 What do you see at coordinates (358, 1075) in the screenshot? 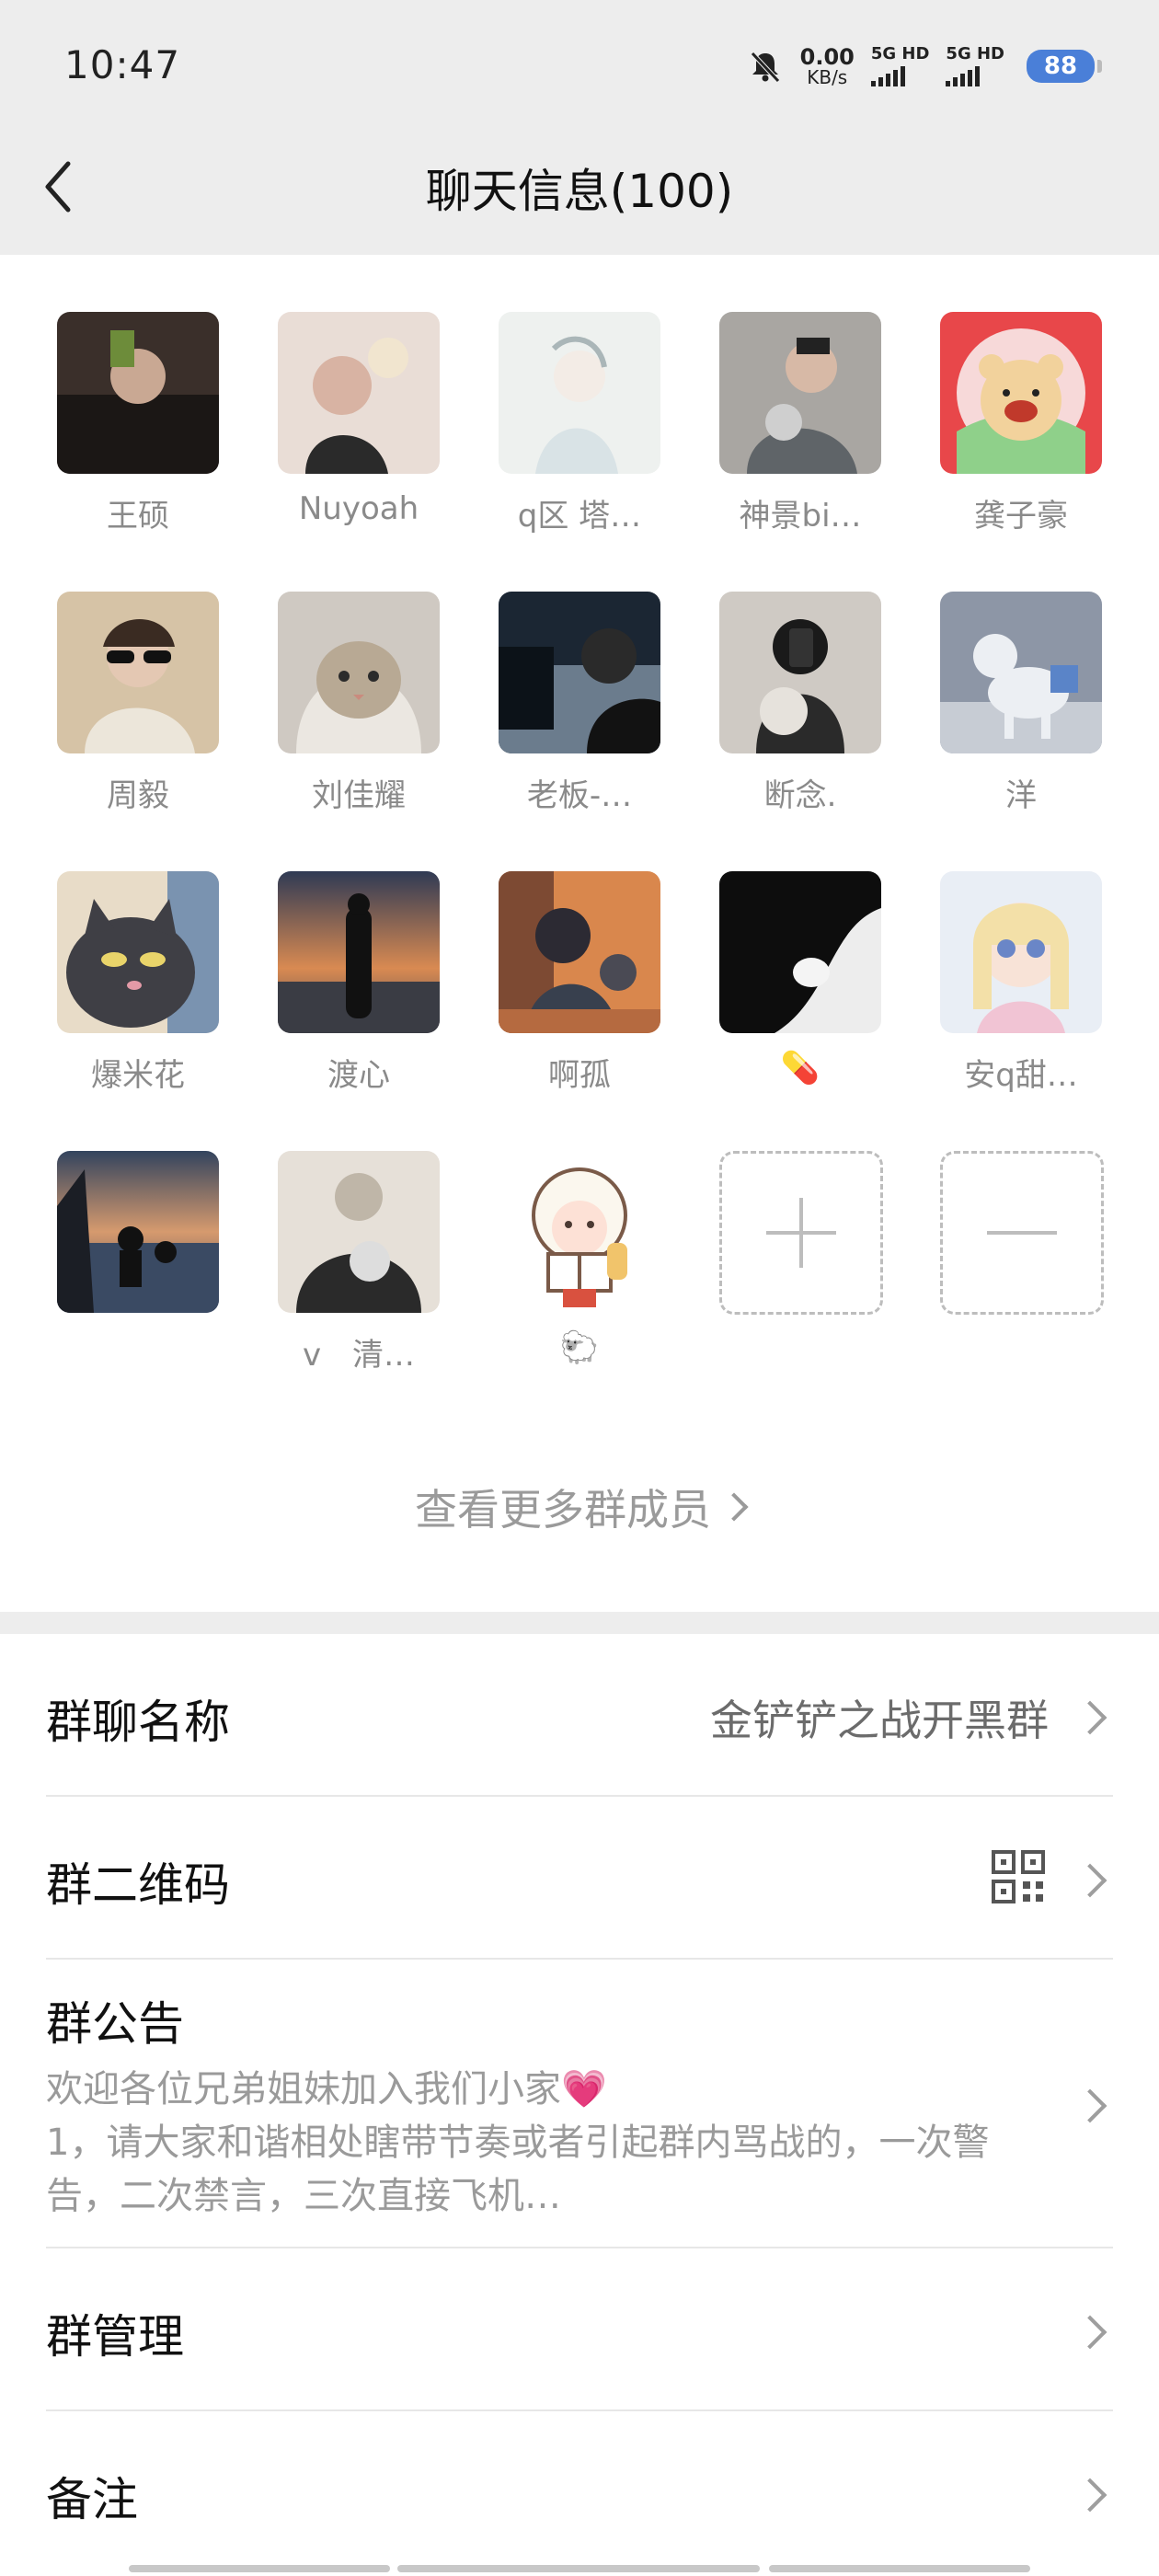
I see `member-name: 渡心` at bounding box center [358, 1075].